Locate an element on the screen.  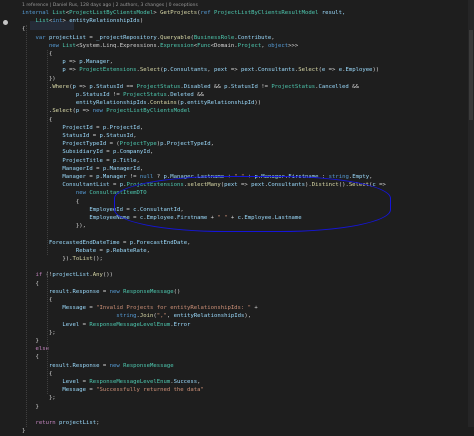
code-token: Distinct is located at coordinates (325, 185).